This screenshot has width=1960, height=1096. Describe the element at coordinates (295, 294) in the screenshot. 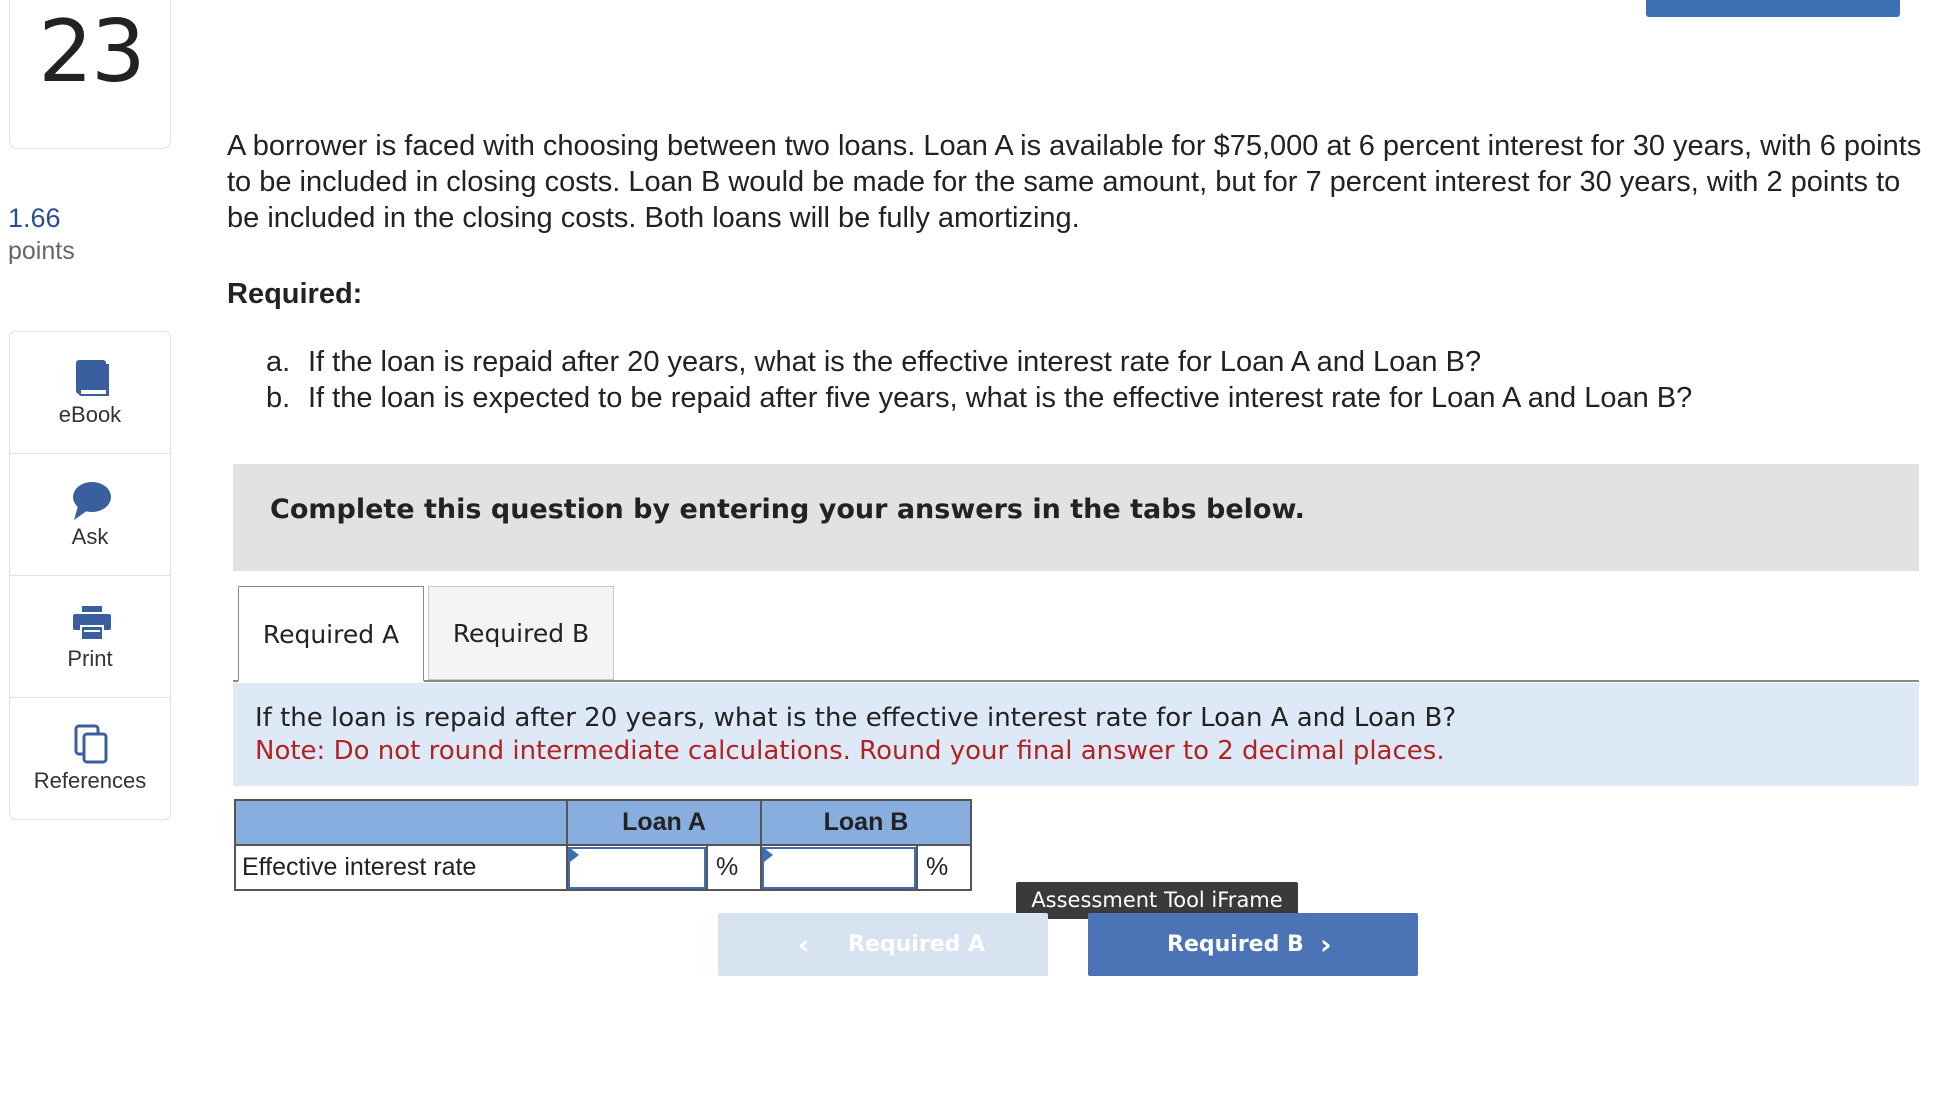

I see `required-heading: Required:` at that location.